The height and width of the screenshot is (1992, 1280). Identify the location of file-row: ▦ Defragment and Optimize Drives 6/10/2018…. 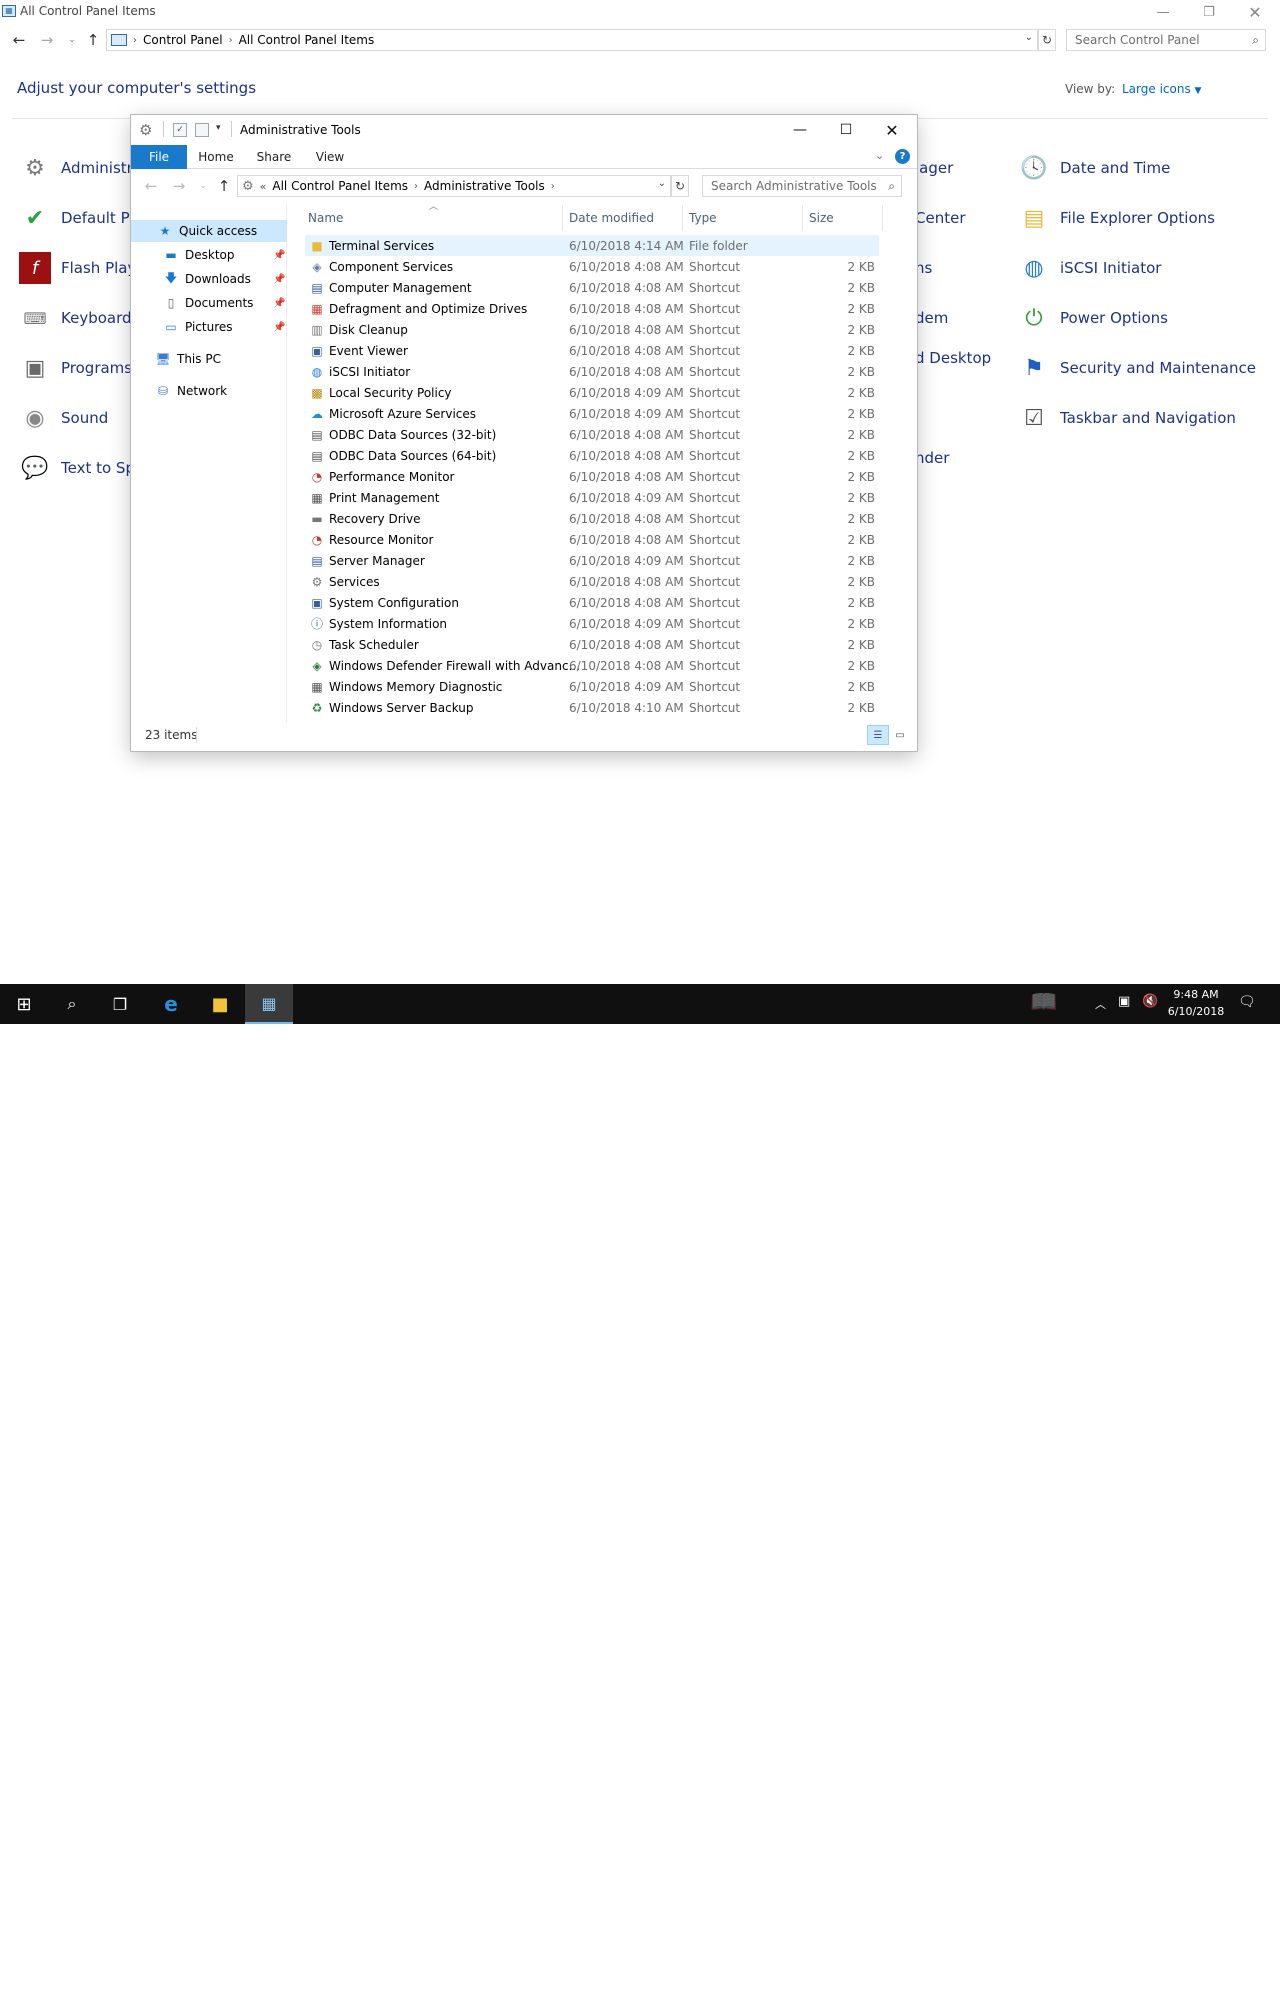
(592, 308).